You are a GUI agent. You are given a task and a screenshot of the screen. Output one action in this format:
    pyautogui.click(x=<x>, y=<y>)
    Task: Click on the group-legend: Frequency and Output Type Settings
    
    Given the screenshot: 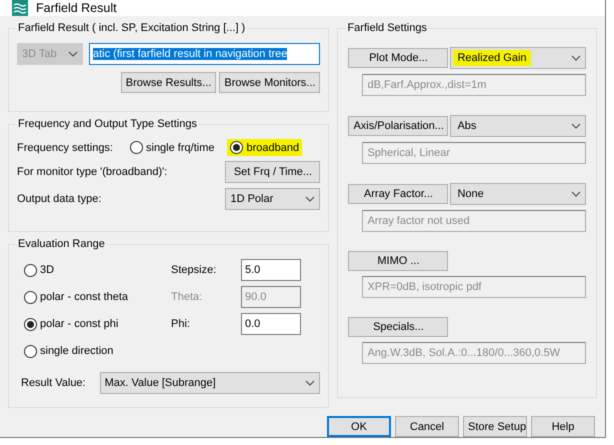 What is the action you would take?
    pyautogui.click(x=107, y=124)
    